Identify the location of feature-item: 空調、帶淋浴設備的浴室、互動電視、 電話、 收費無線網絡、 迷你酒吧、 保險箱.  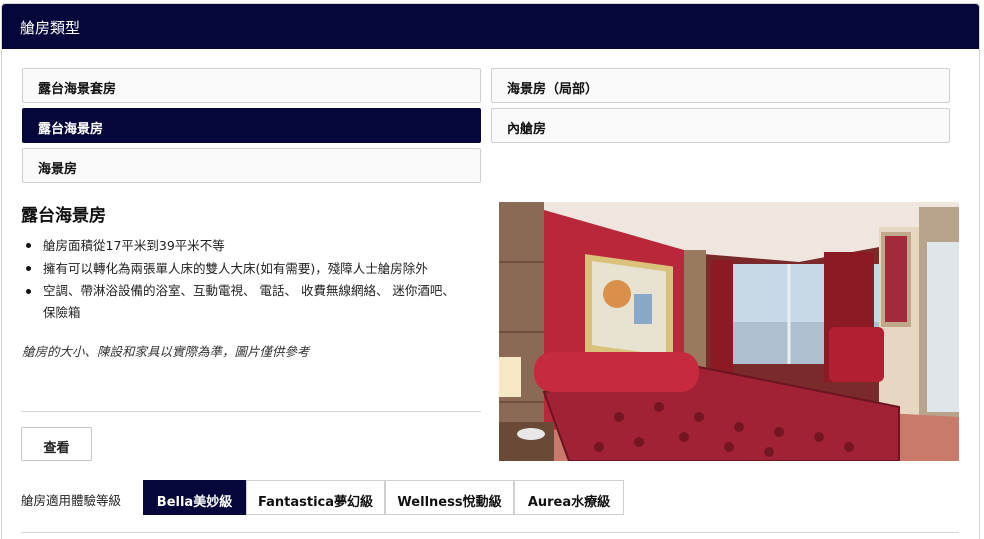
(250, 302).